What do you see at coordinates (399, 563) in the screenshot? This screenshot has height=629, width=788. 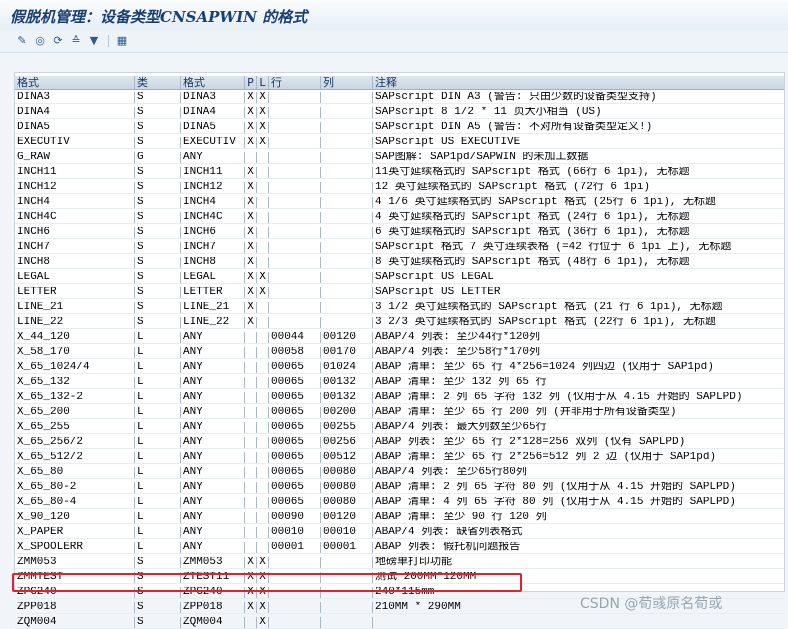 I see `table-row: ZMM053 S ZMM053 X X 地磅单打印功能` at bounding box center [399, 563].